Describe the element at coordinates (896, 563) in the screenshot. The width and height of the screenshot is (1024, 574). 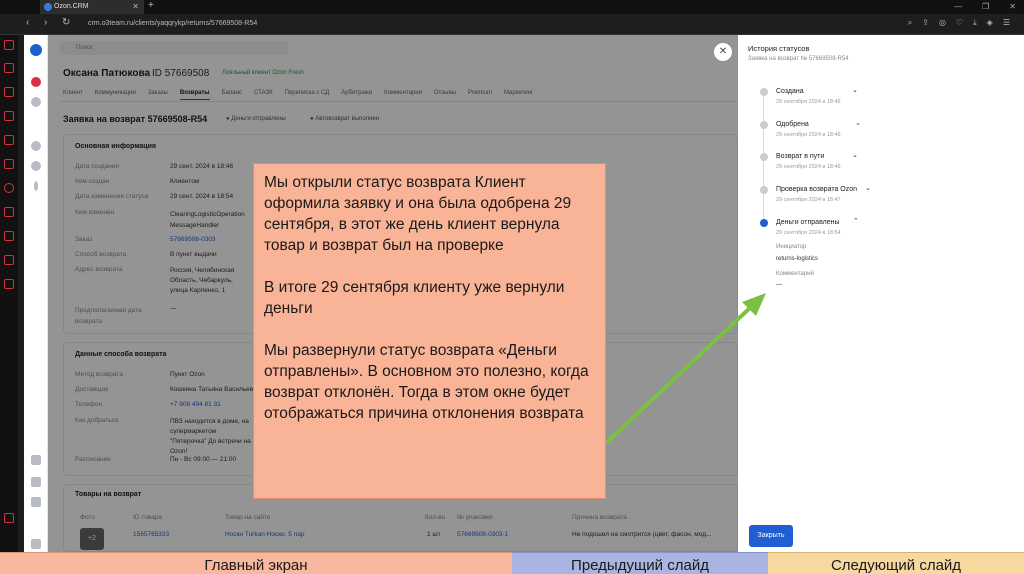
I see `next-slide-button: Следующий слайд` at that location.